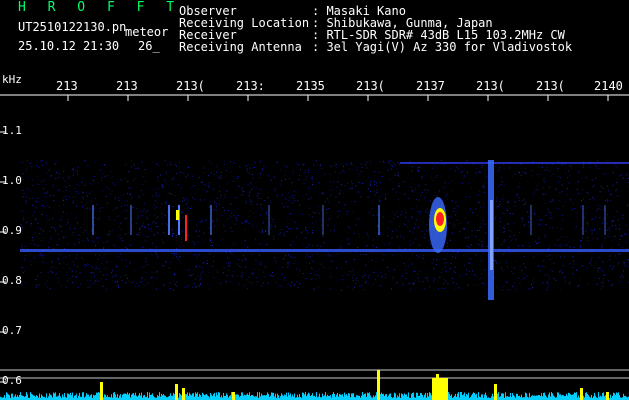 This screenshot has height=400, width=629. What do you see at coordinates (131, 220) in the screenshot?
I see `meteor-ping` at bounding box center [131, 220].